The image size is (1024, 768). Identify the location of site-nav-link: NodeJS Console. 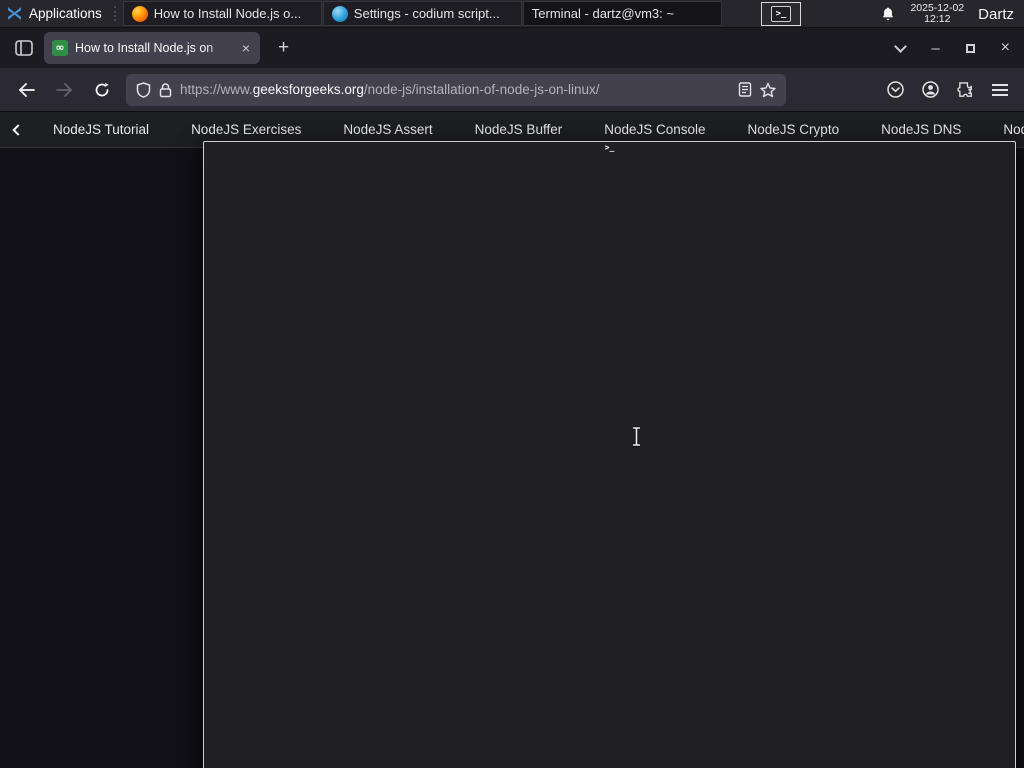
(654, 129).